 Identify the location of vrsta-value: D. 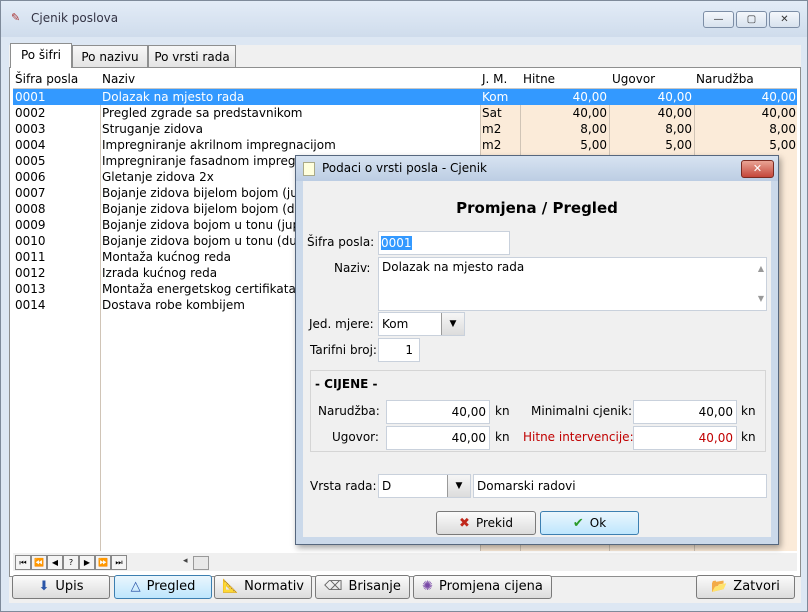
(387, 486).